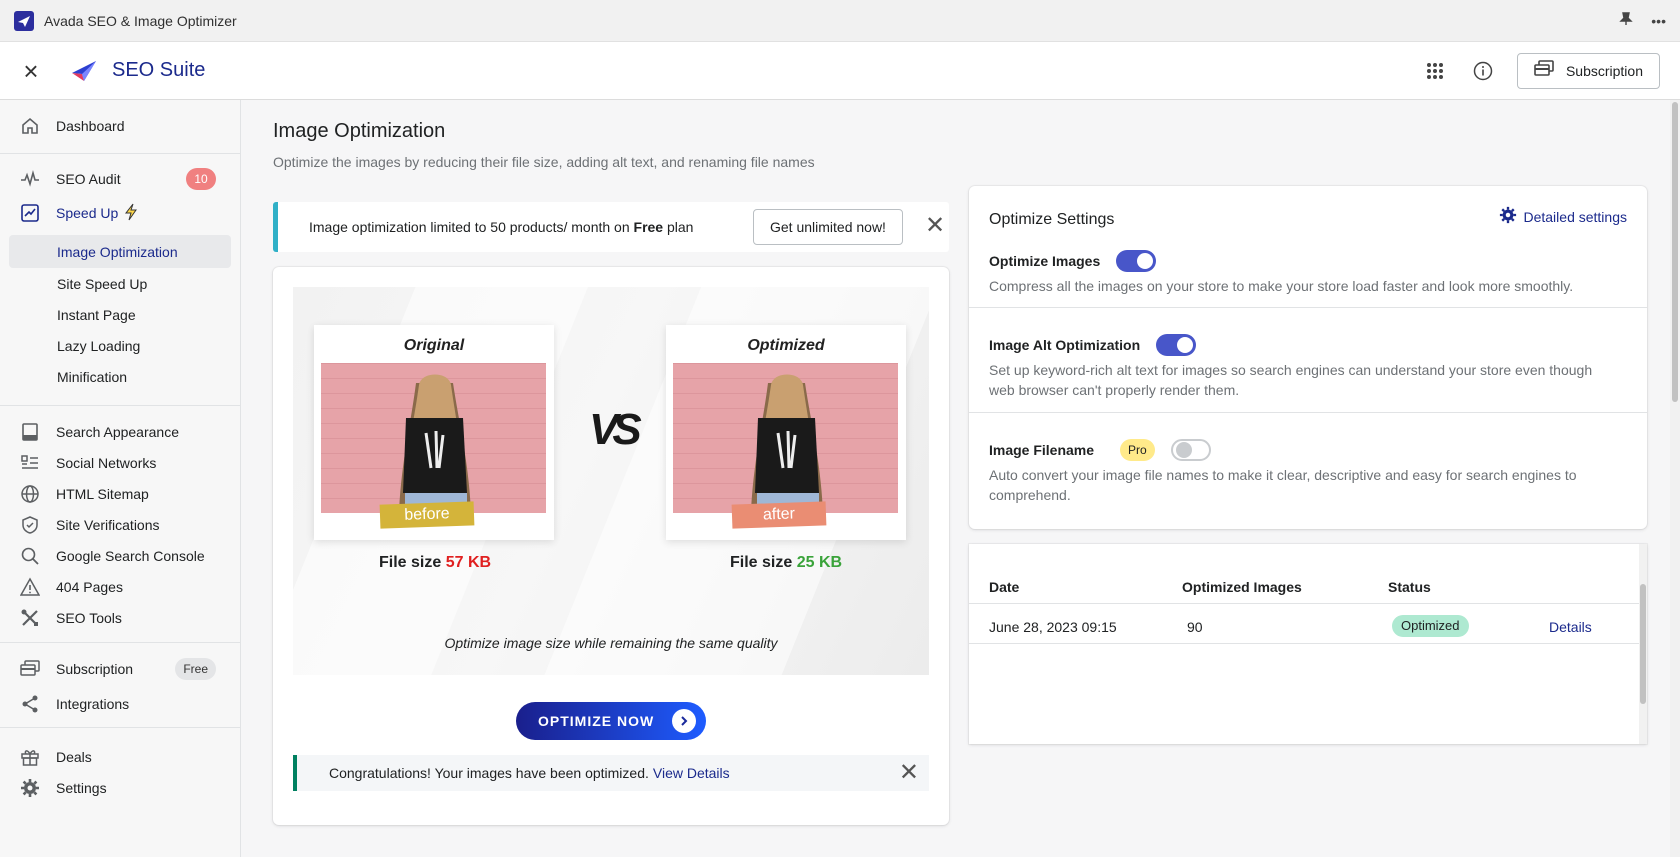  What do you see at coordinates (785, 438) in the screenshot?
I see `optimized-photo` at bounding box center [785, 438].